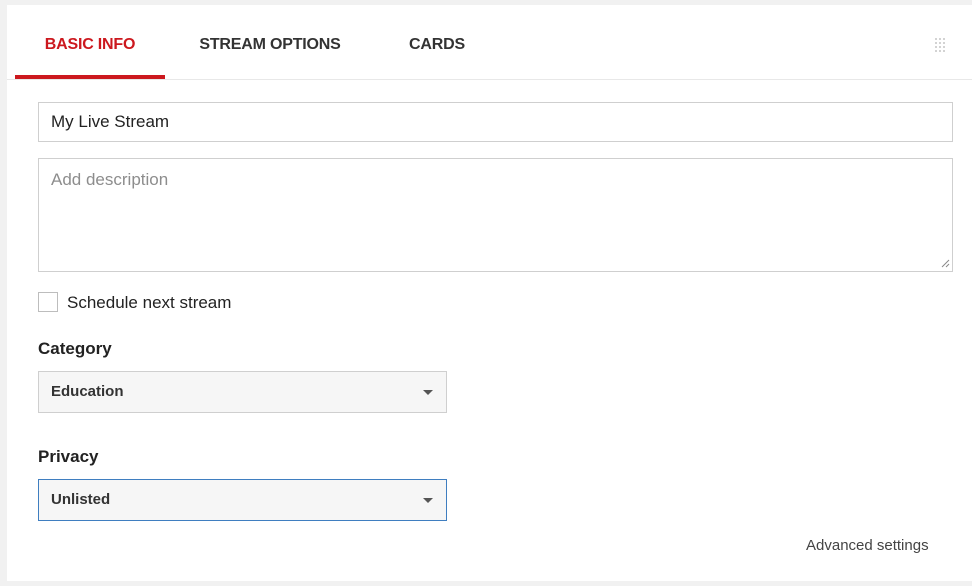 The height and width of the screenshot is (586, 972). What do you see at coordinates (48, 302) in the screenshot?
I see `schedule-checkbox` at bounding box center [48, 302].